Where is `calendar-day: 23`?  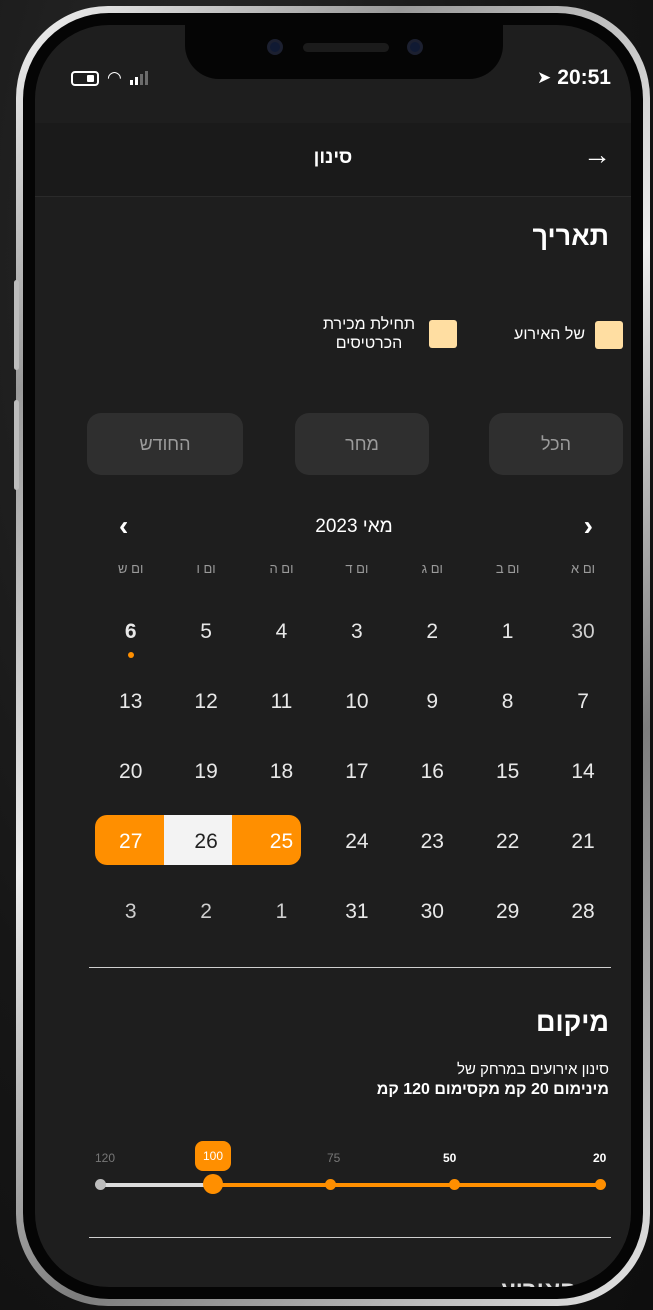
calendar-day: 23 is located at coordinates (432, 842).